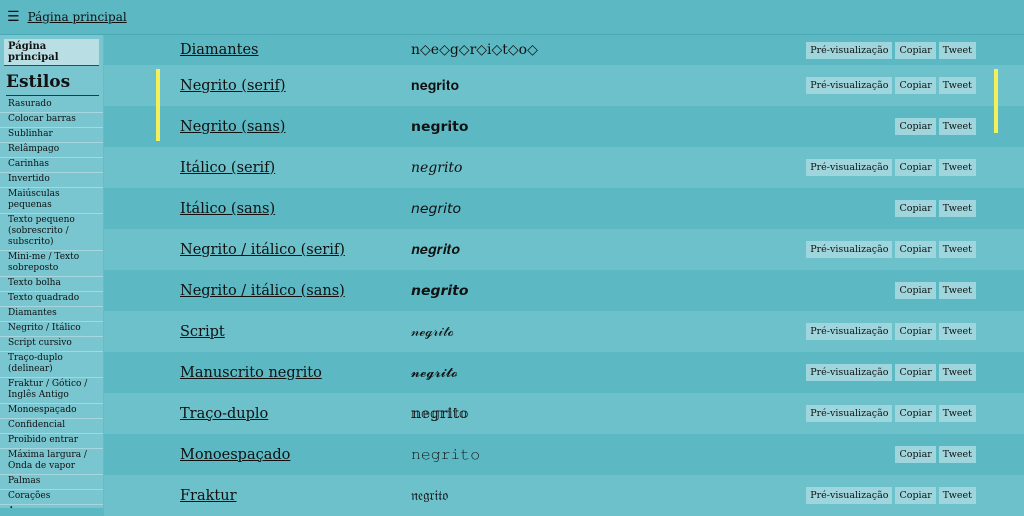  I want to click on style-name-link: Negrito / itálico (sans), so click(262, 291).